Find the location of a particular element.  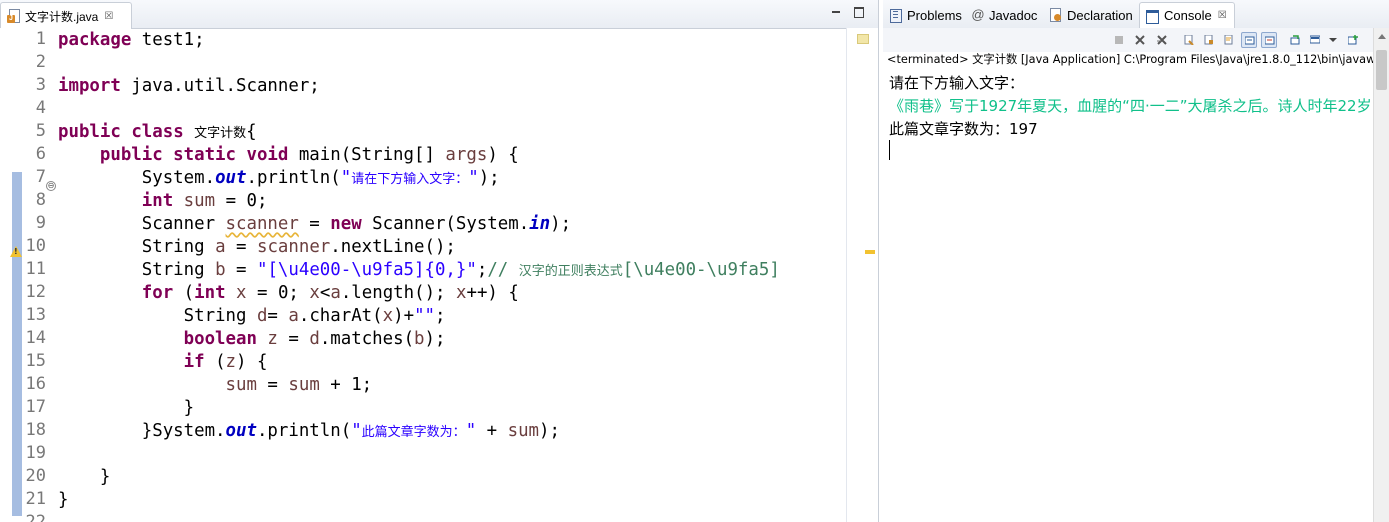

terminate-button is located at coordinates (1119, 40).